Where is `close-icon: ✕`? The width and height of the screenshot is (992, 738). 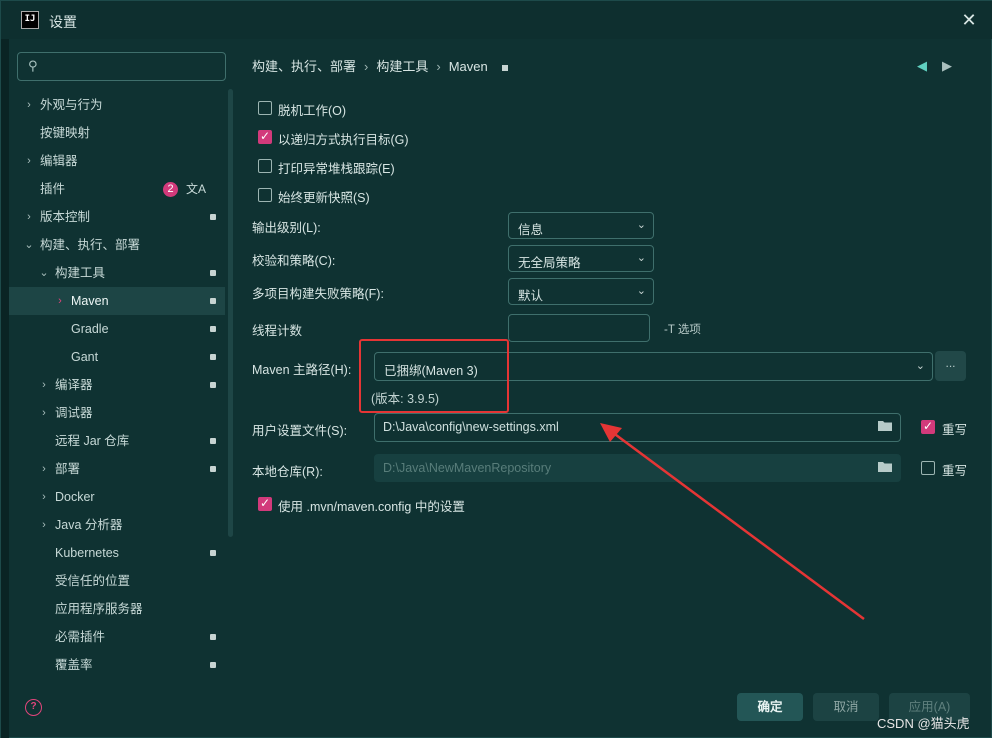
close-icon: ✕ is located at coordinates (969, 20).